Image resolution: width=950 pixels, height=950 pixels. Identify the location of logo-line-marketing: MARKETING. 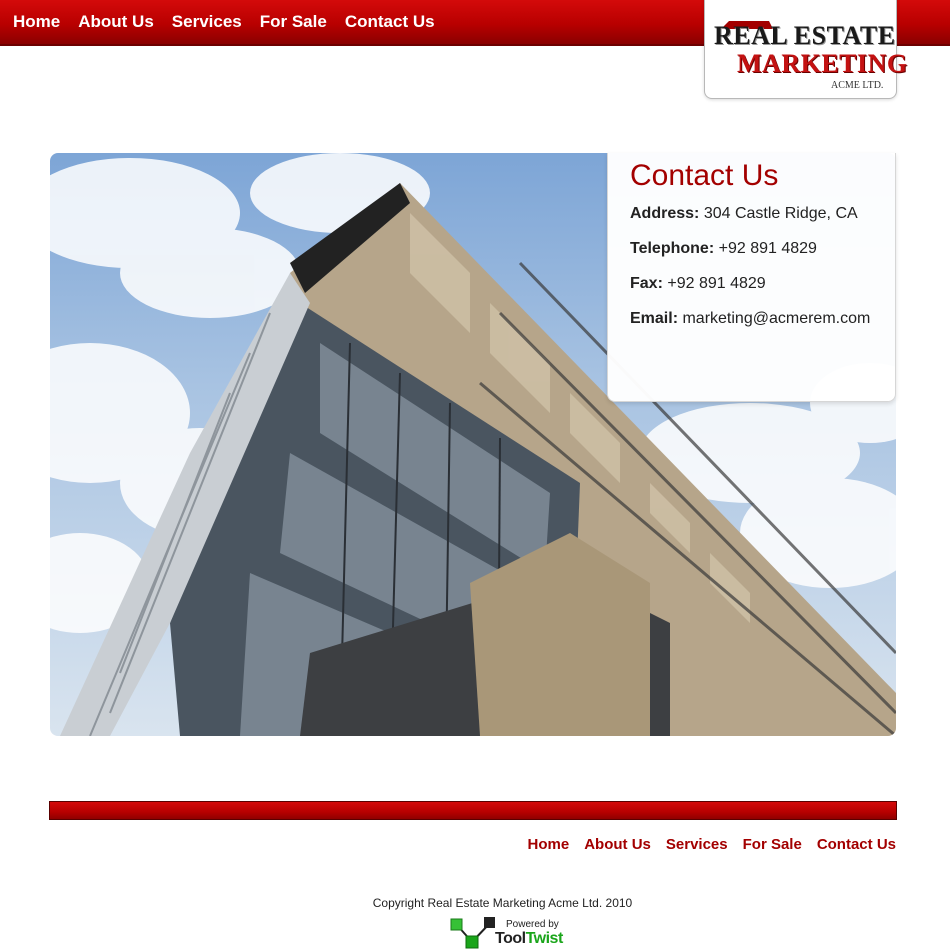
(822, 63).